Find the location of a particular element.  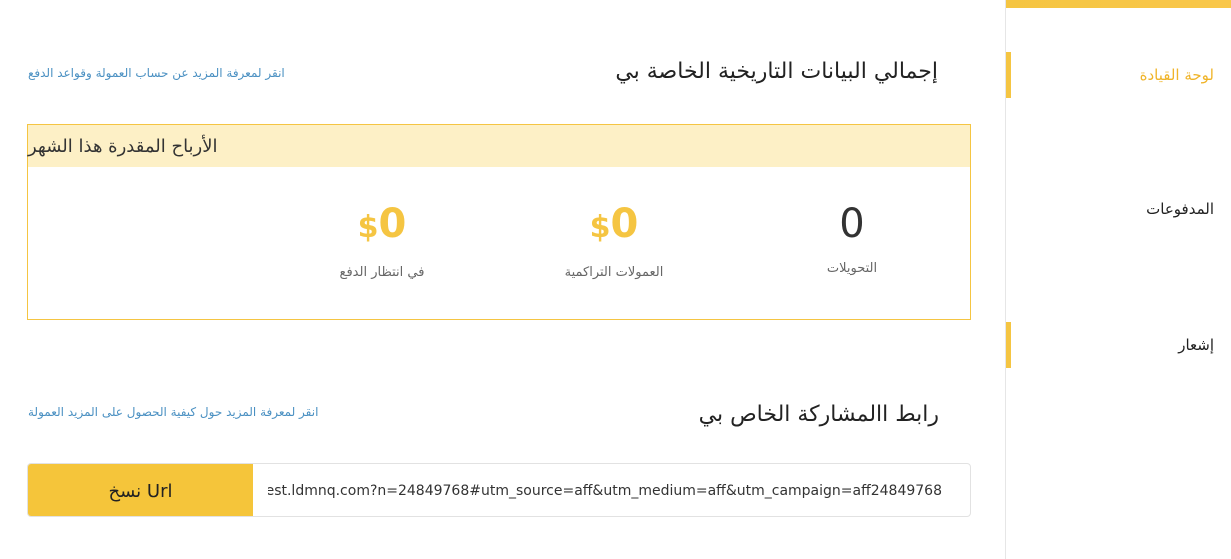

stat-cumulative-commissions: $0 العمولات التراكمية is located at coordinates (614, 240).